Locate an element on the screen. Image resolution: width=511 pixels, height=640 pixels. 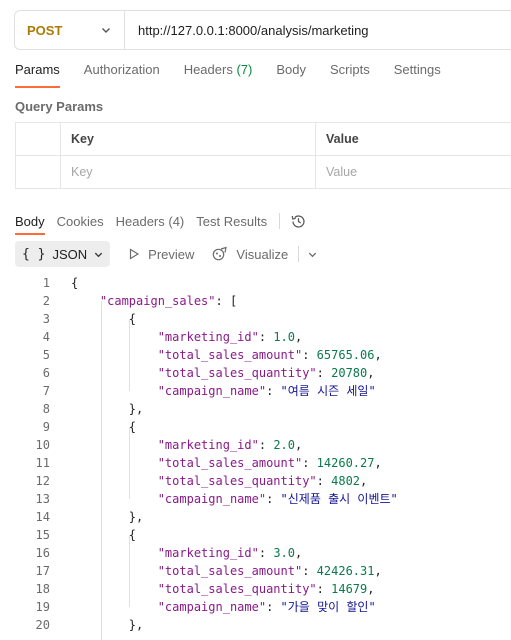
line-number: 12 is located at coordinates (42, 481).